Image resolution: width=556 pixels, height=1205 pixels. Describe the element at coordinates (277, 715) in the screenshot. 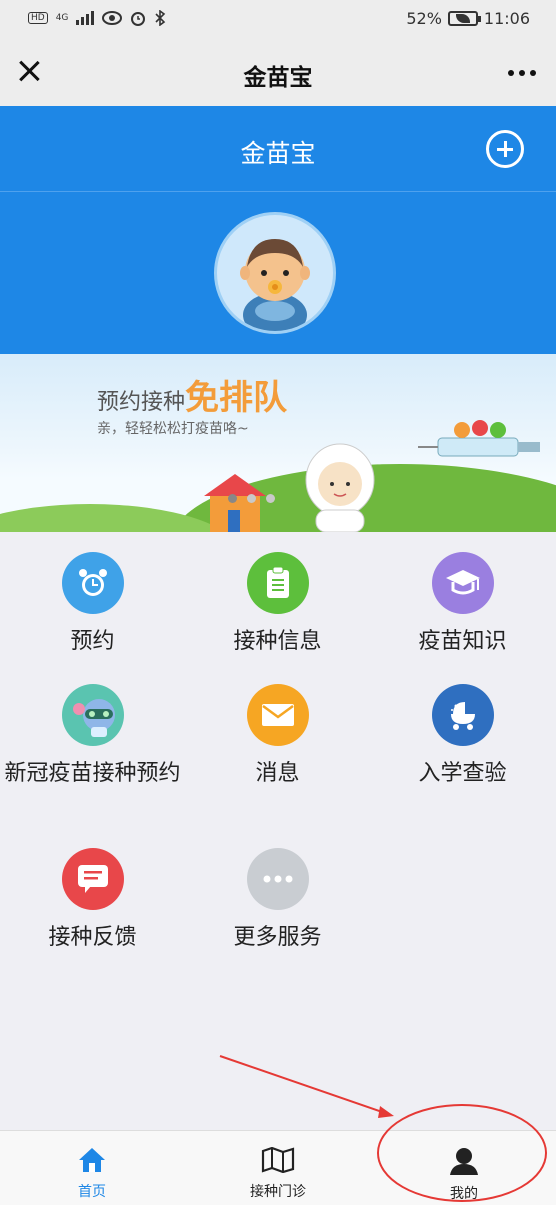

I see `envelope-icon` at that location.